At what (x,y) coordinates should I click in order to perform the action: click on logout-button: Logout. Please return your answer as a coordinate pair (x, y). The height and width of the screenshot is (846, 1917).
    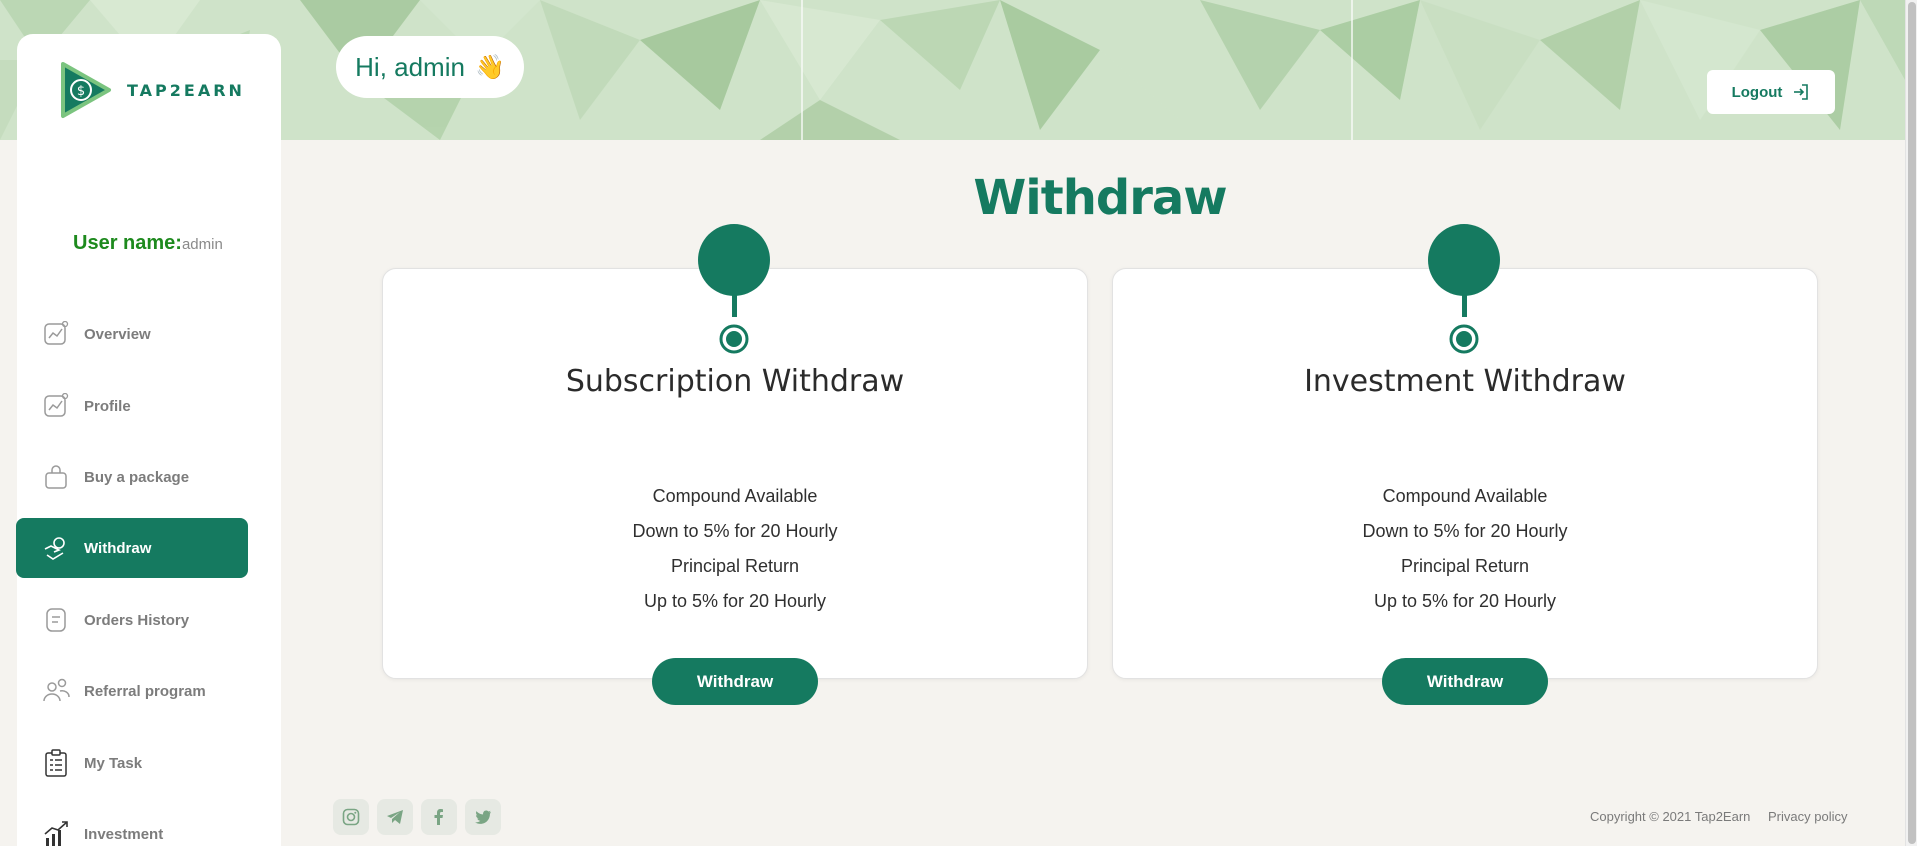
    Looking at the image, I should click on (1771, 92).